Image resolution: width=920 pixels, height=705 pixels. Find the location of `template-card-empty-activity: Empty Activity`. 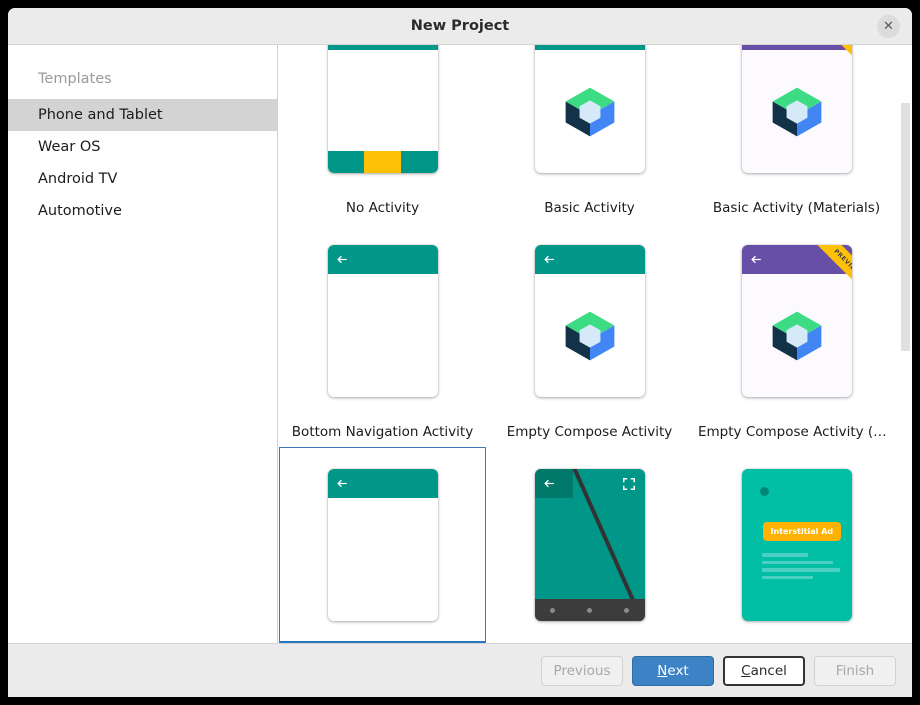

template-card-empty-activity: Empty Activity is located at coordinates (382, 545).